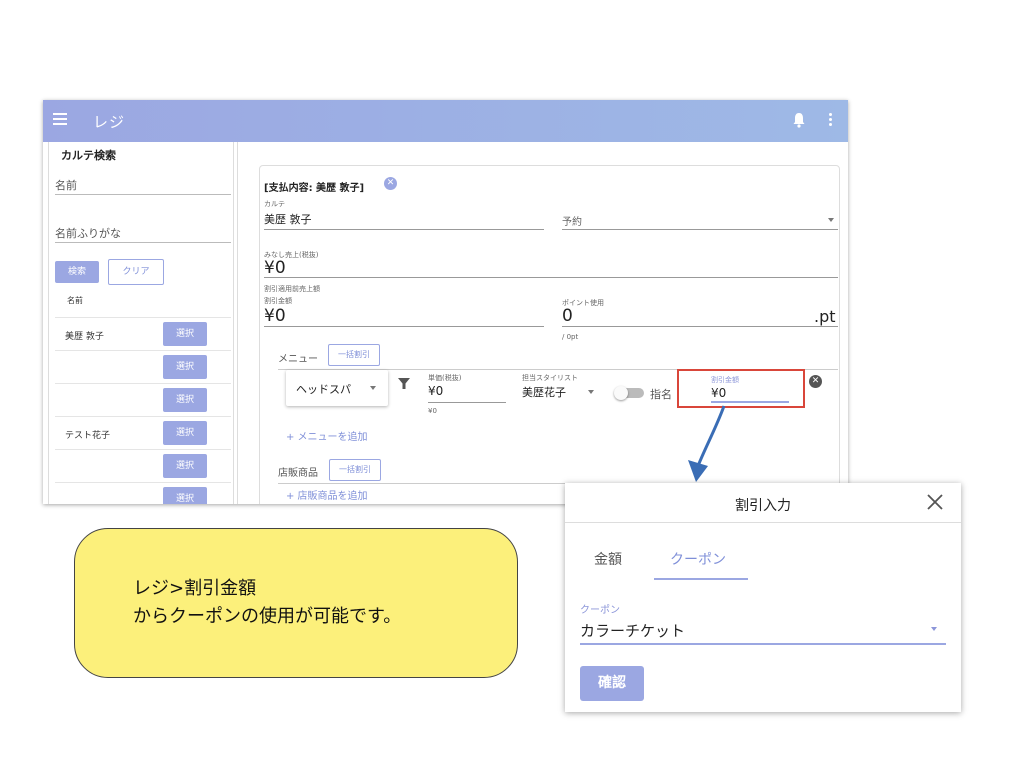 The width and height of the screenshot is (1024, 768). What do you see at coordinates (355, 470) in the screenshot?
I see `products-bulk-discount-button: 一括割引` at bounding box center [355, 470].